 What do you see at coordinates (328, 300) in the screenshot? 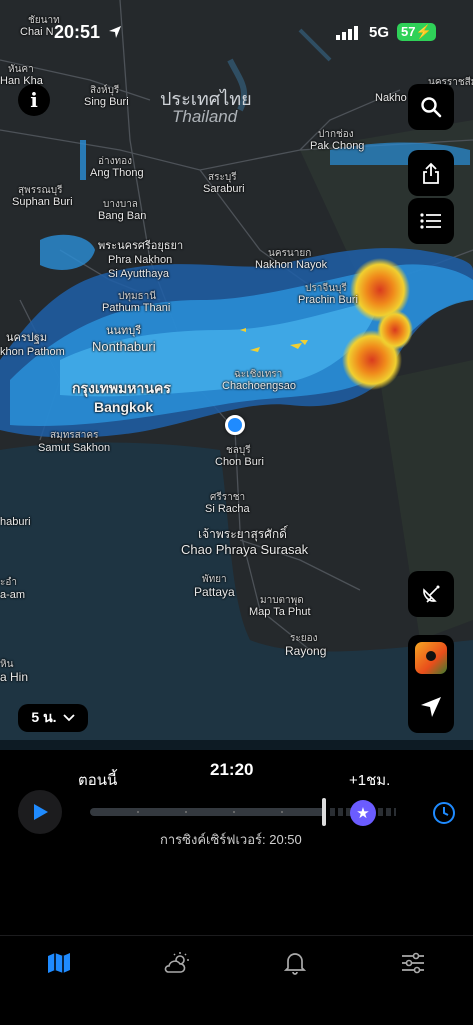
I see `place-prachinburi: Prachin Buri` at bounding box center [328, 300].